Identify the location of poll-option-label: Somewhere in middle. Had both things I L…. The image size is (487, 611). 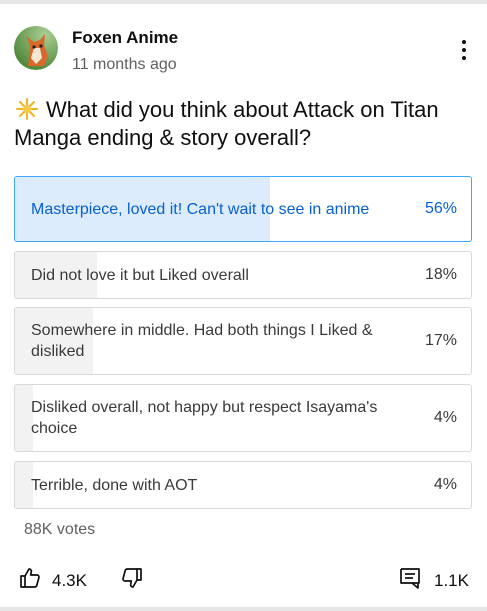
(202, 341).